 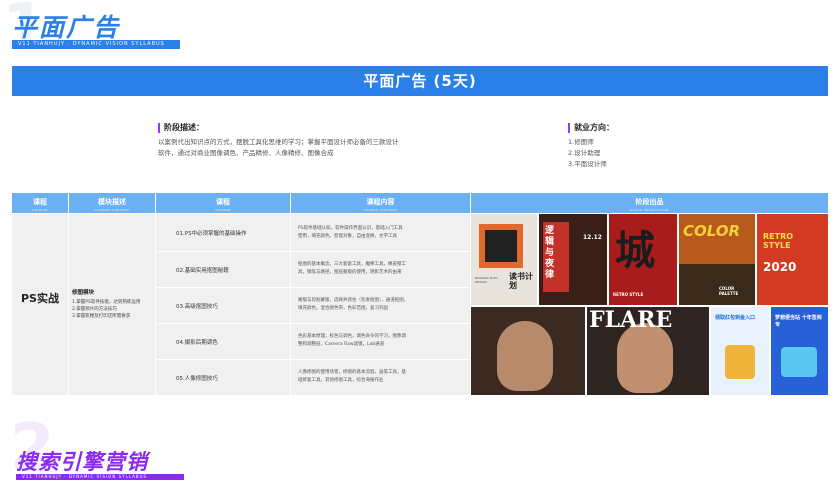 What do you see at coordinates (197, 307) in the screenshot?
I see `lesson-name: 03.高级抠图技巧` at bounding box center [197, 307].